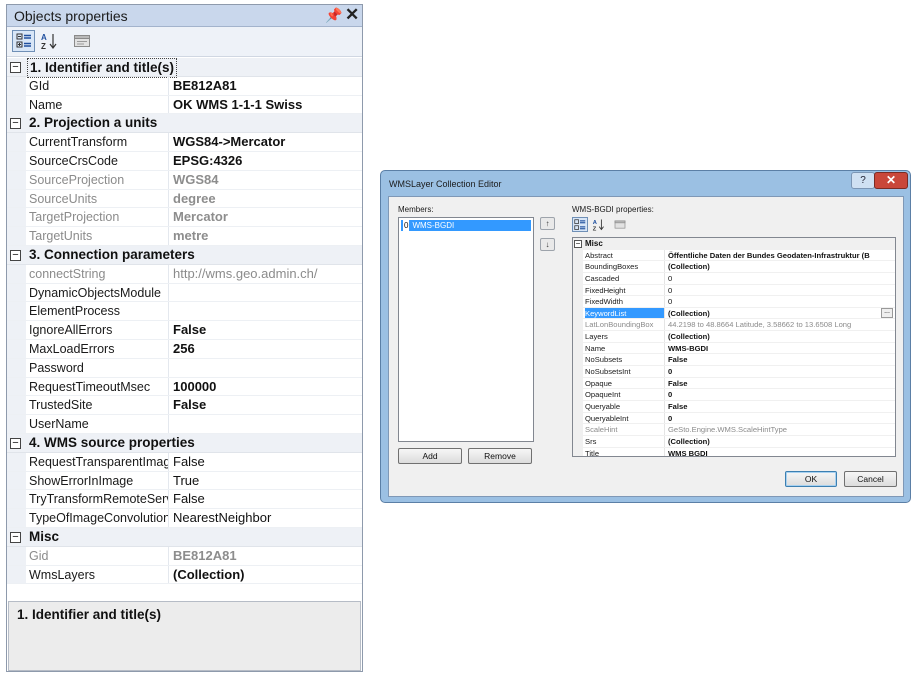 The width and height of the screenshot is (919, 677). What do you see at coordinates (430, 456) in the screenshot?
I see `add-button: Add` at bounding box center [430, 456].